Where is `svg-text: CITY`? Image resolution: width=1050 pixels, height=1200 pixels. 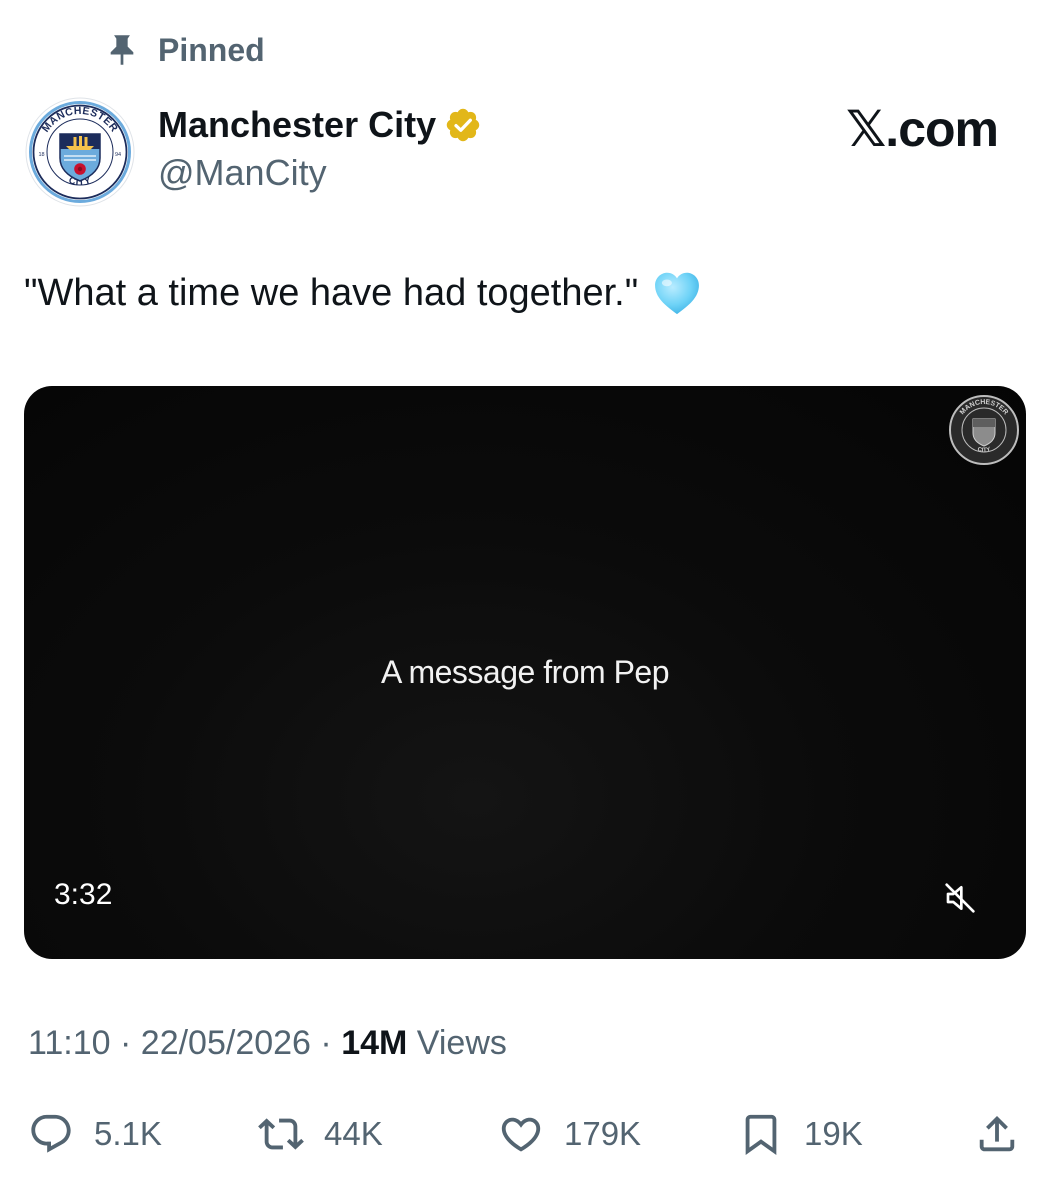
svg-text: CITY is located at coordinates (984, 450).